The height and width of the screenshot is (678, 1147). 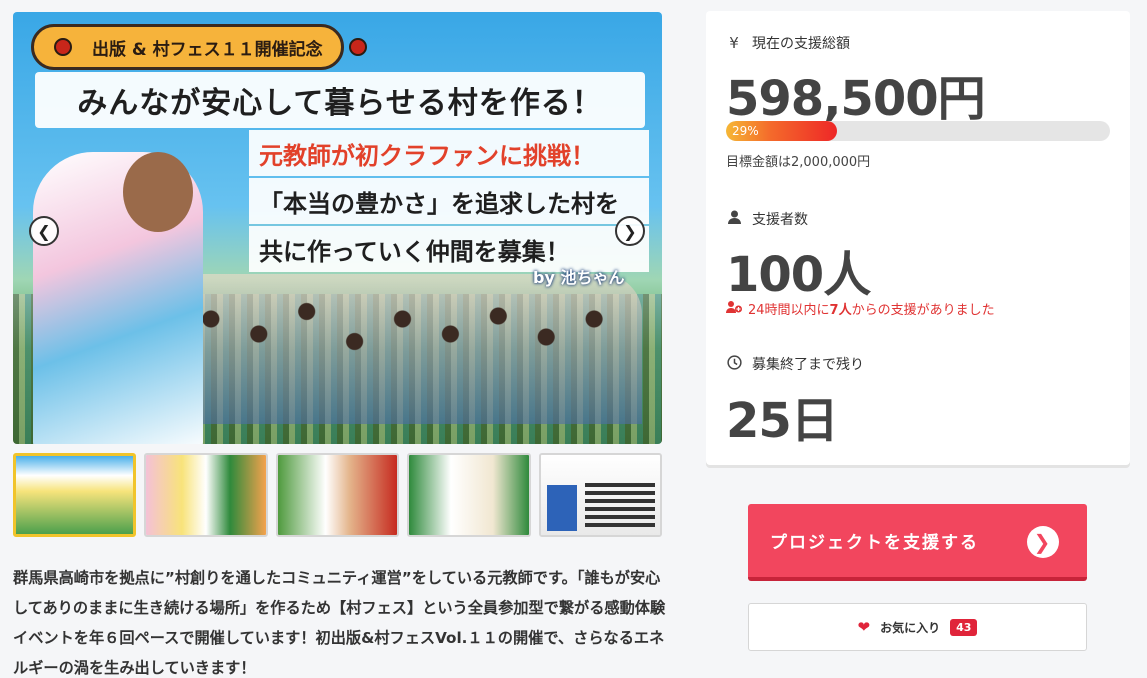 I want to click on hero-badge-text: 出版 & 村フェス１１開催記念, so click(x=207, y=49).